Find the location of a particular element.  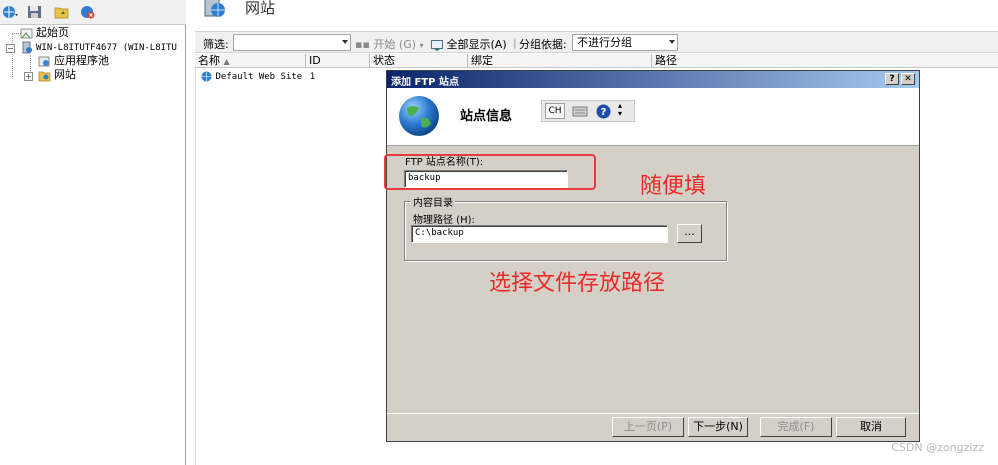

group-by-value: 不进行分组 is located at coordinates (604, 42).